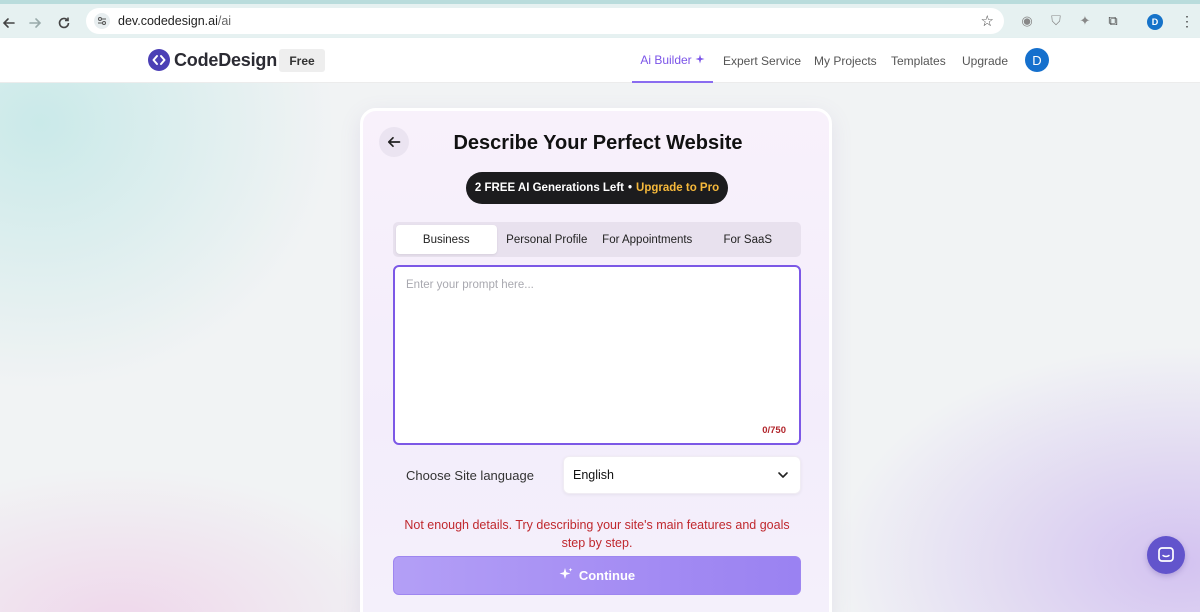 The width and height of the screenshot is (1200, 612). Describe the element at coordinates (1037, 60) in the screenshot. I see `user-avatar: D` at that location.